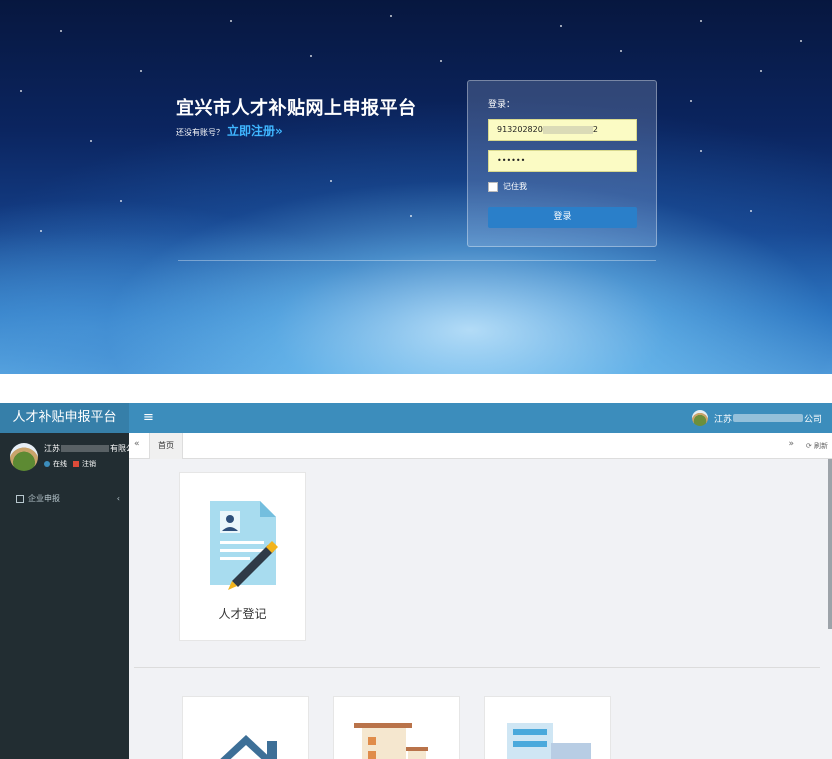 The width and height of the screenshot is (832, 759). I want to click on brand-logo: 人才补贴申报平台, so click(64, 418).